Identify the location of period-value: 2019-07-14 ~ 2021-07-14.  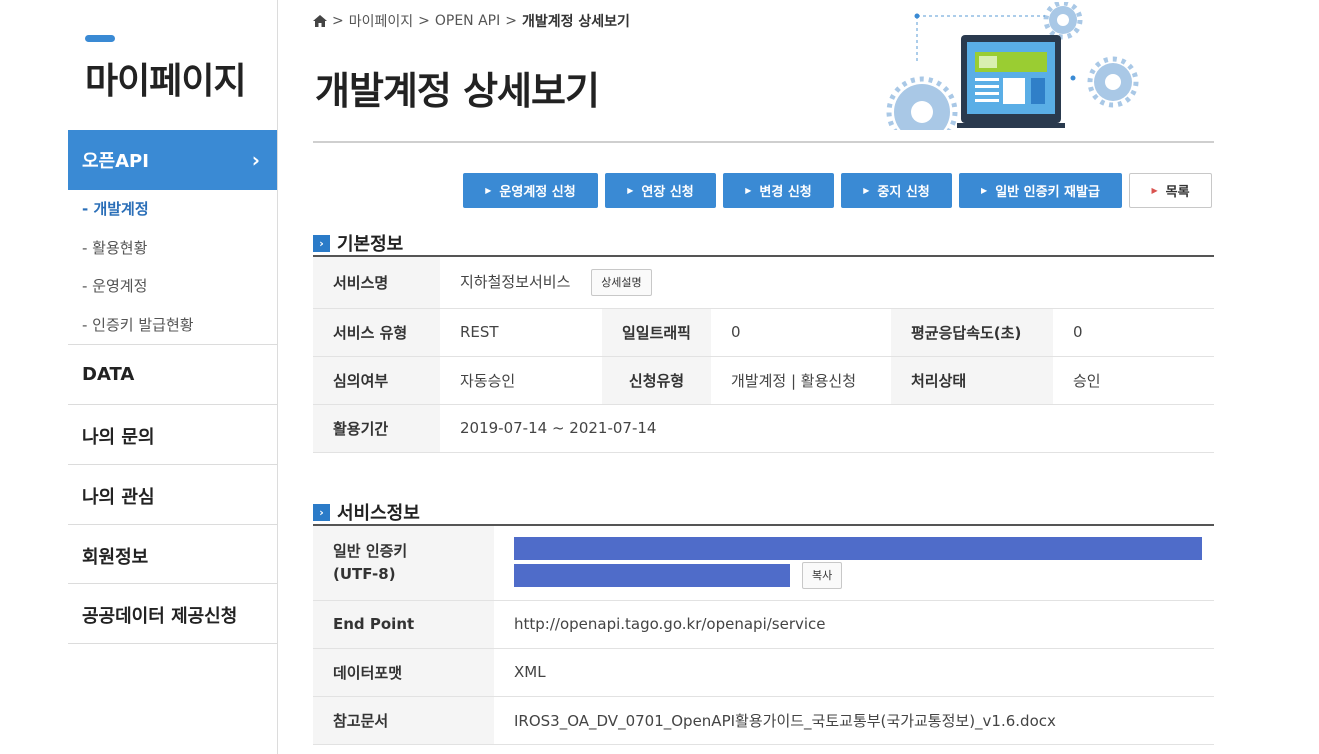
(827, 428).